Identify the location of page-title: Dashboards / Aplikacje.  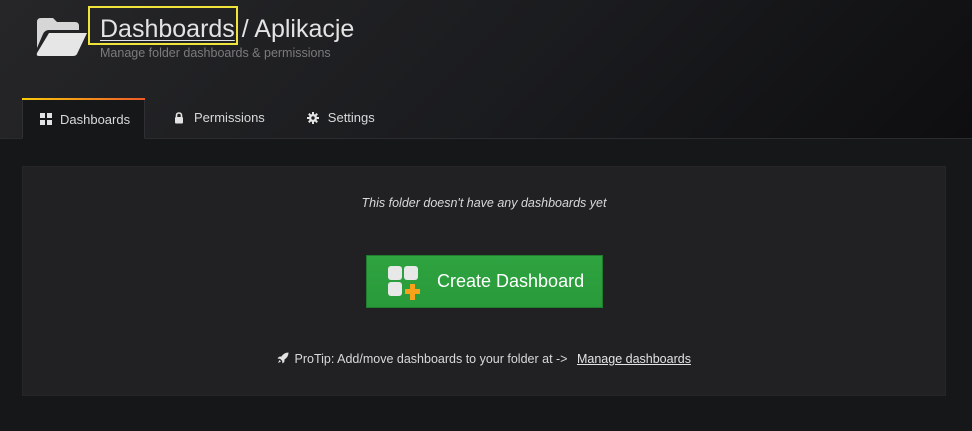
(227, 29).